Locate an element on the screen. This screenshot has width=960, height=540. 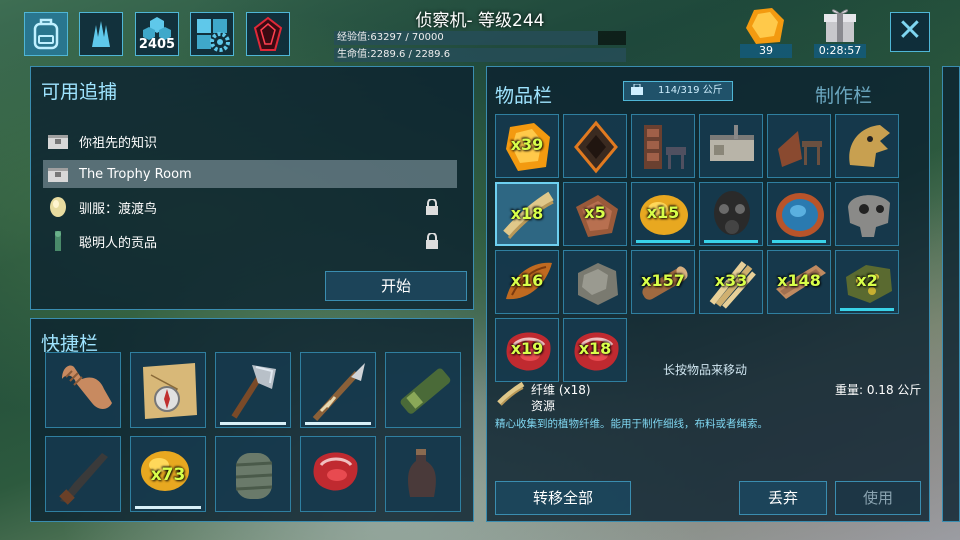
tribe-tab-button is located at coordinates (101, 34).